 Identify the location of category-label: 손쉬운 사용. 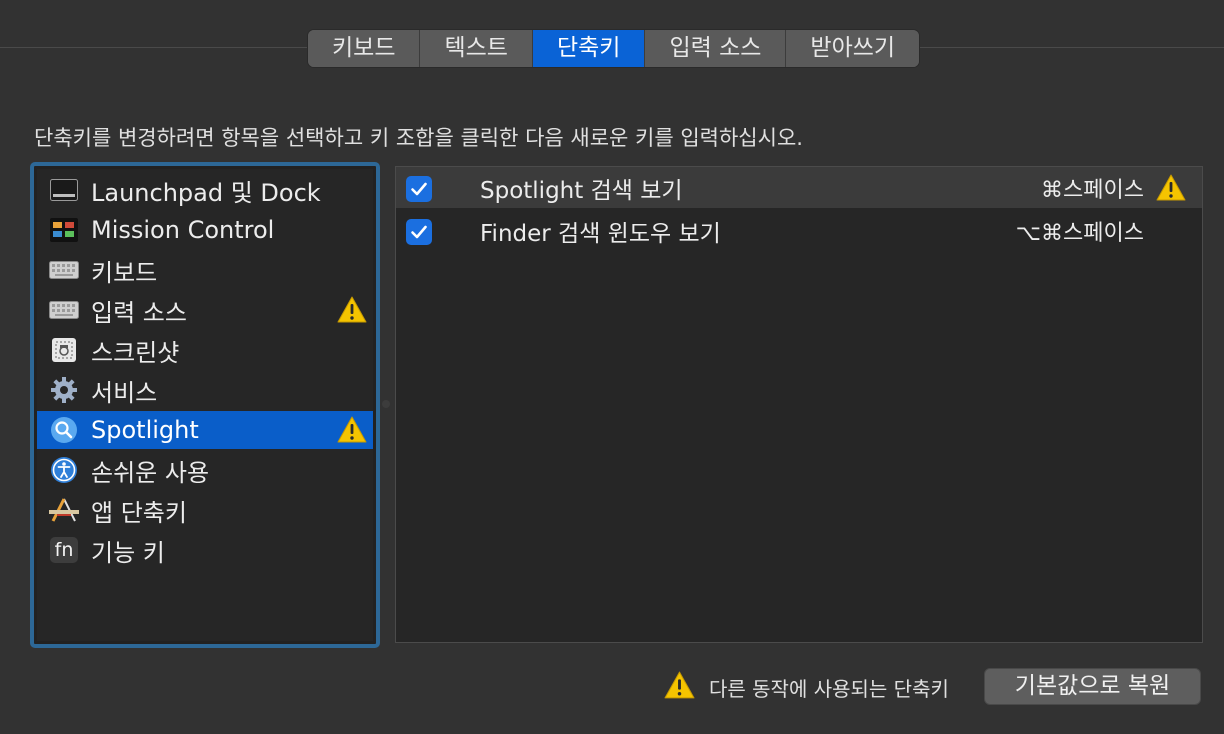
(150, 472).